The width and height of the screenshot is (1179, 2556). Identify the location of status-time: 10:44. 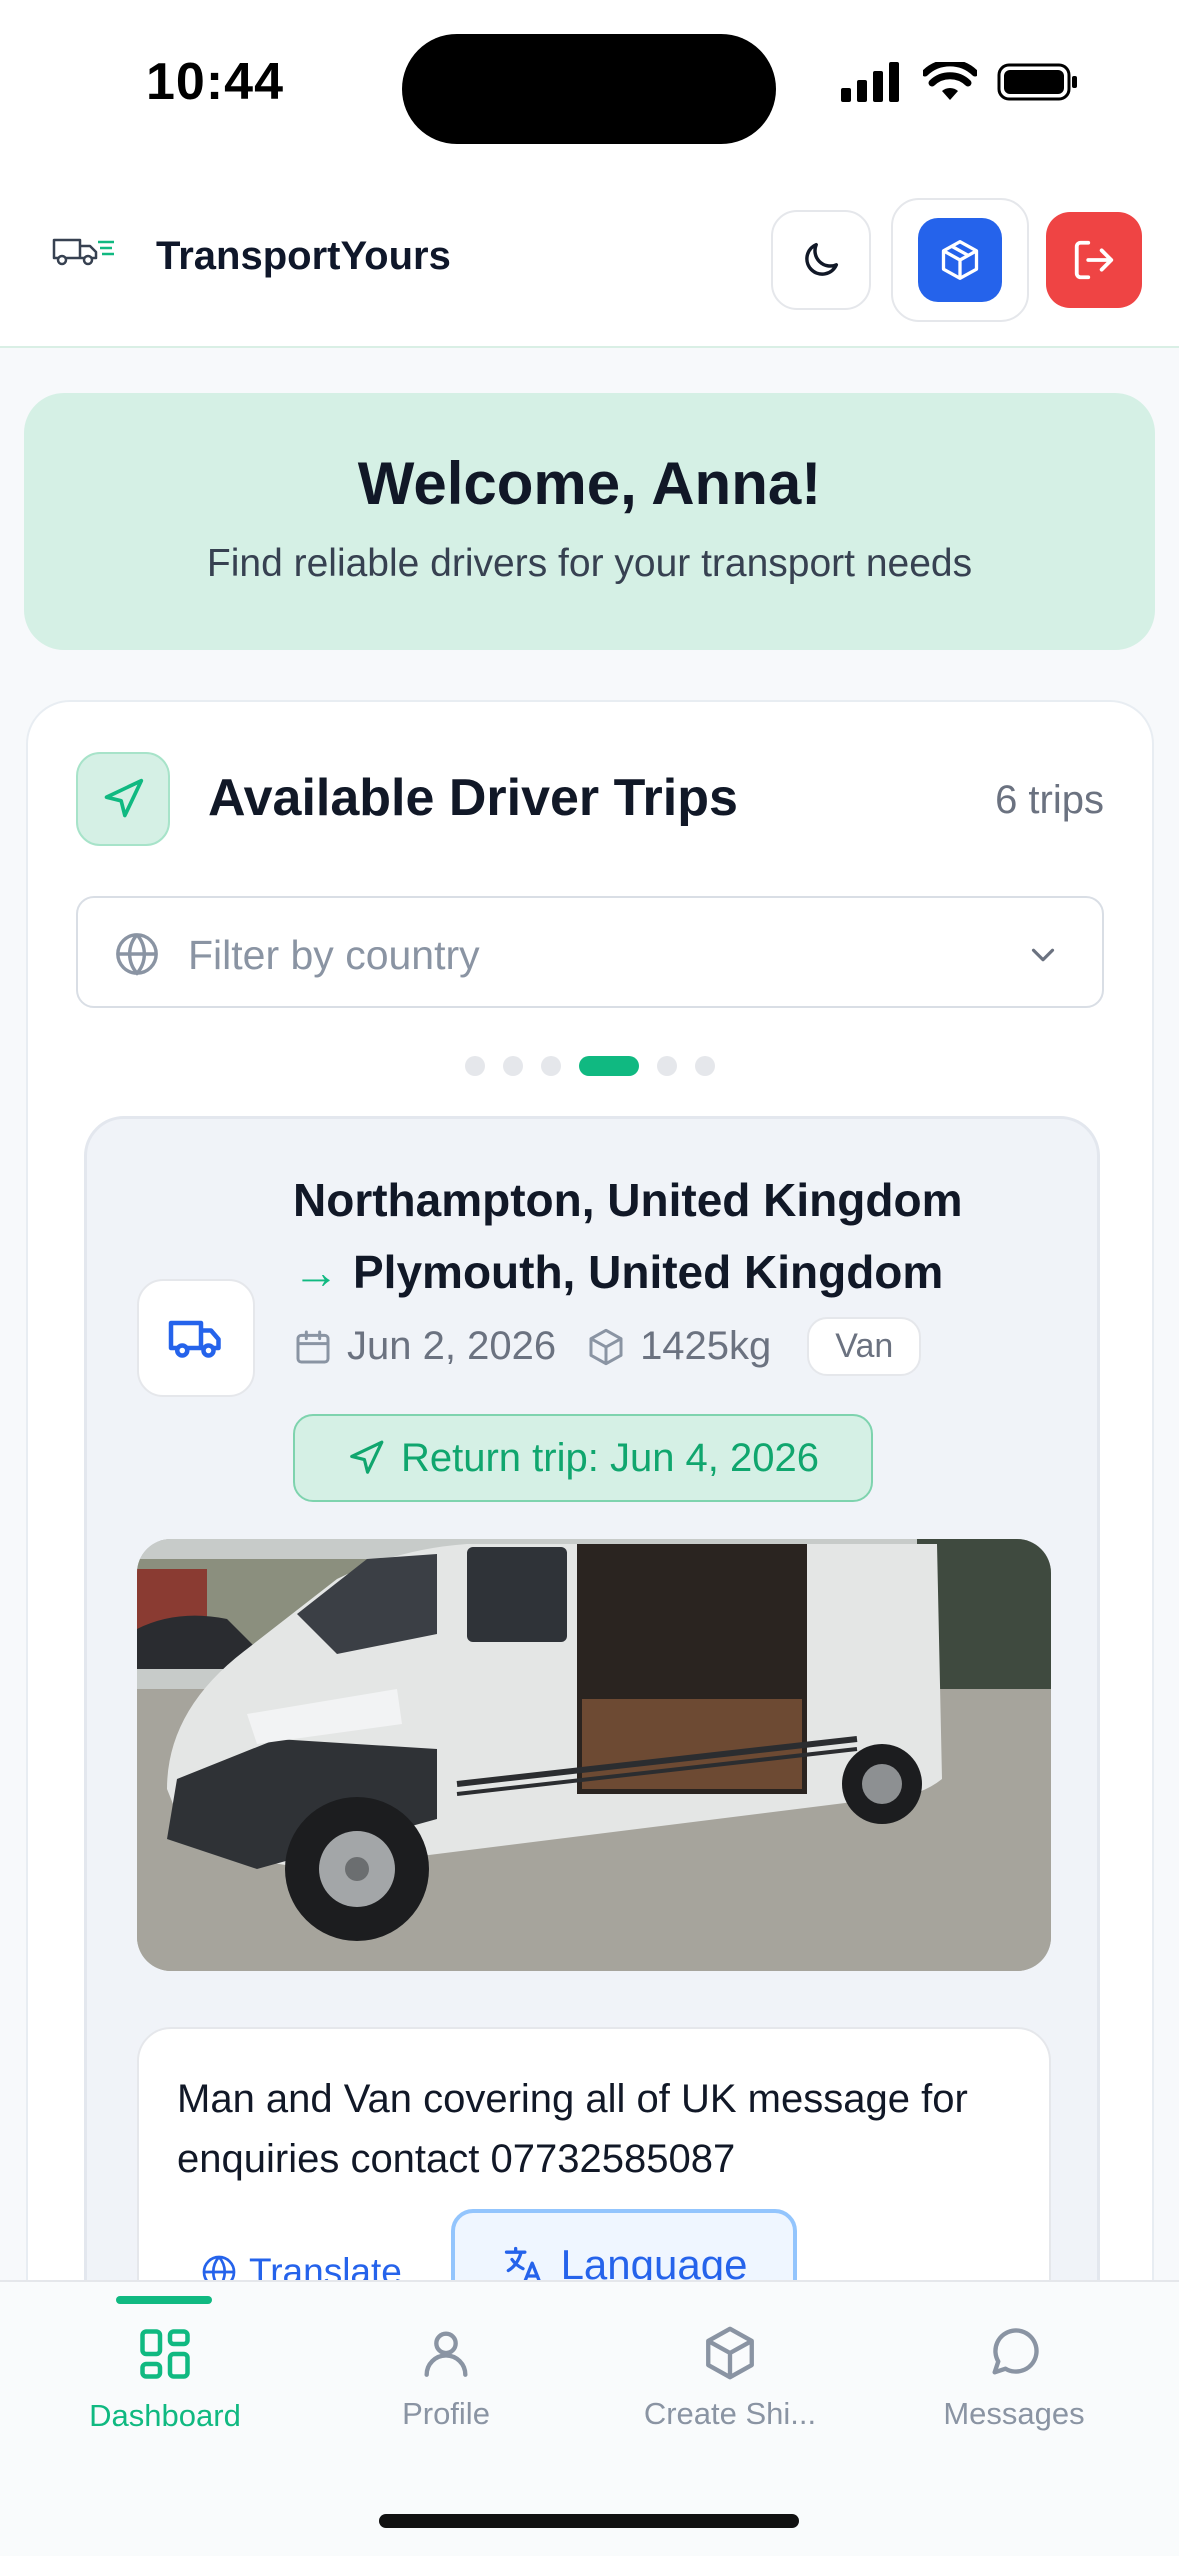
(215, 82).